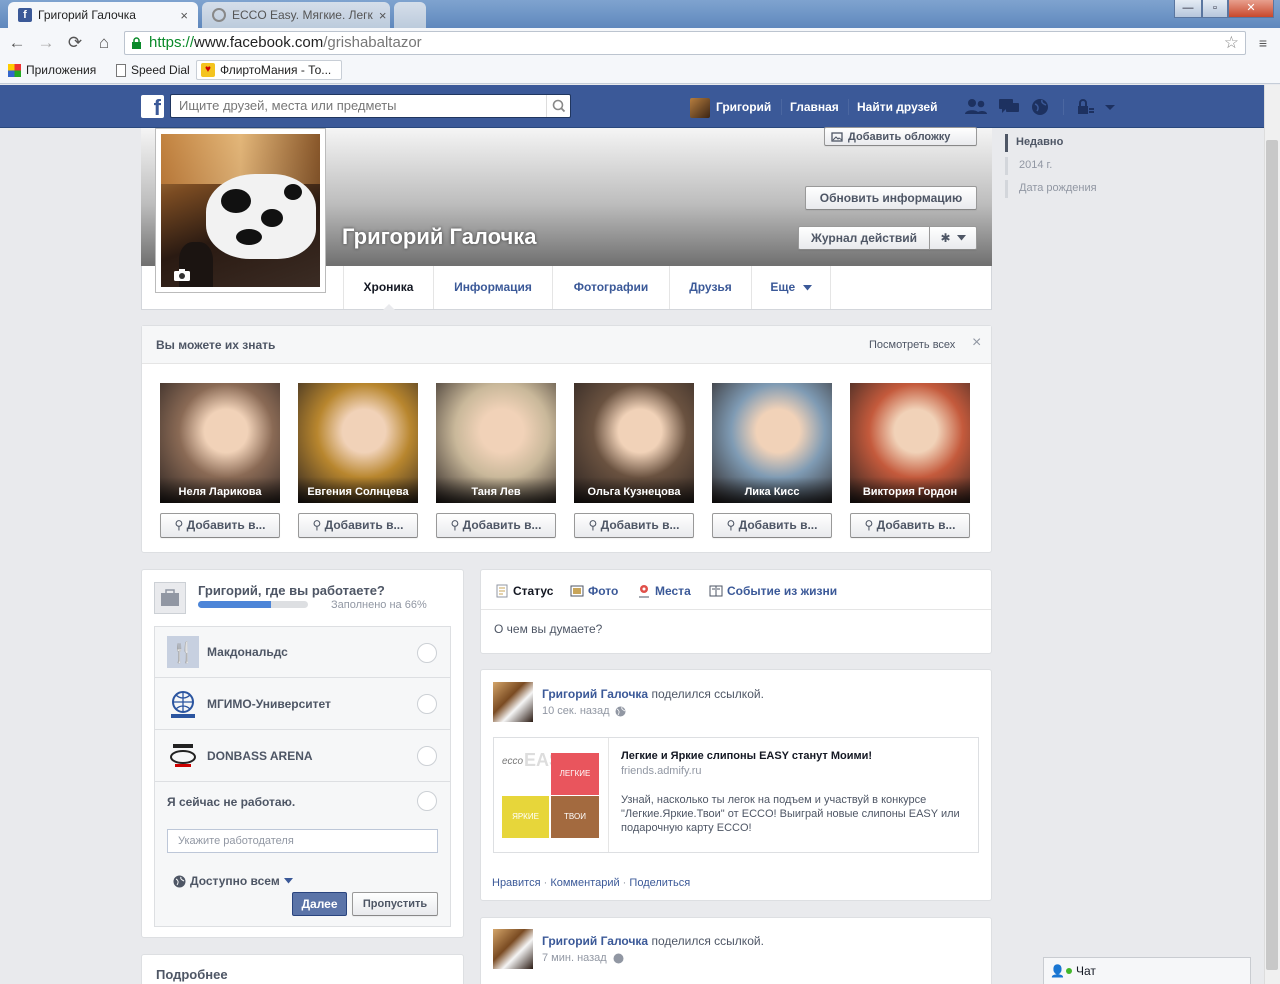 This screenshot has height=984, width=1280. I want to click on facebook-logo: f, so click(152, 107).